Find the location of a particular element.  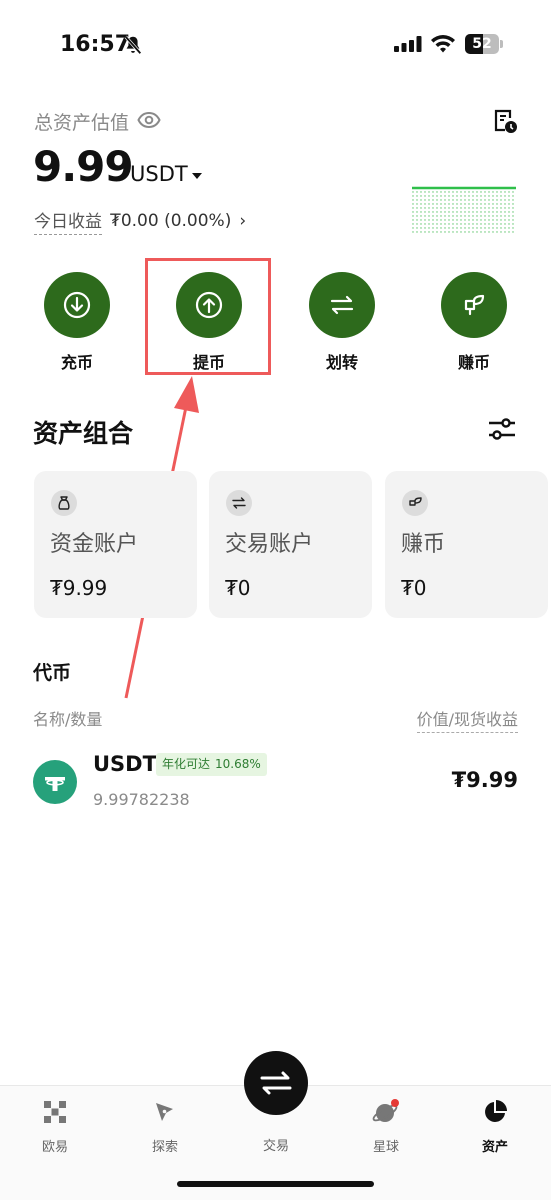

currency-selector: USDT is located at coordinates (159, 174).